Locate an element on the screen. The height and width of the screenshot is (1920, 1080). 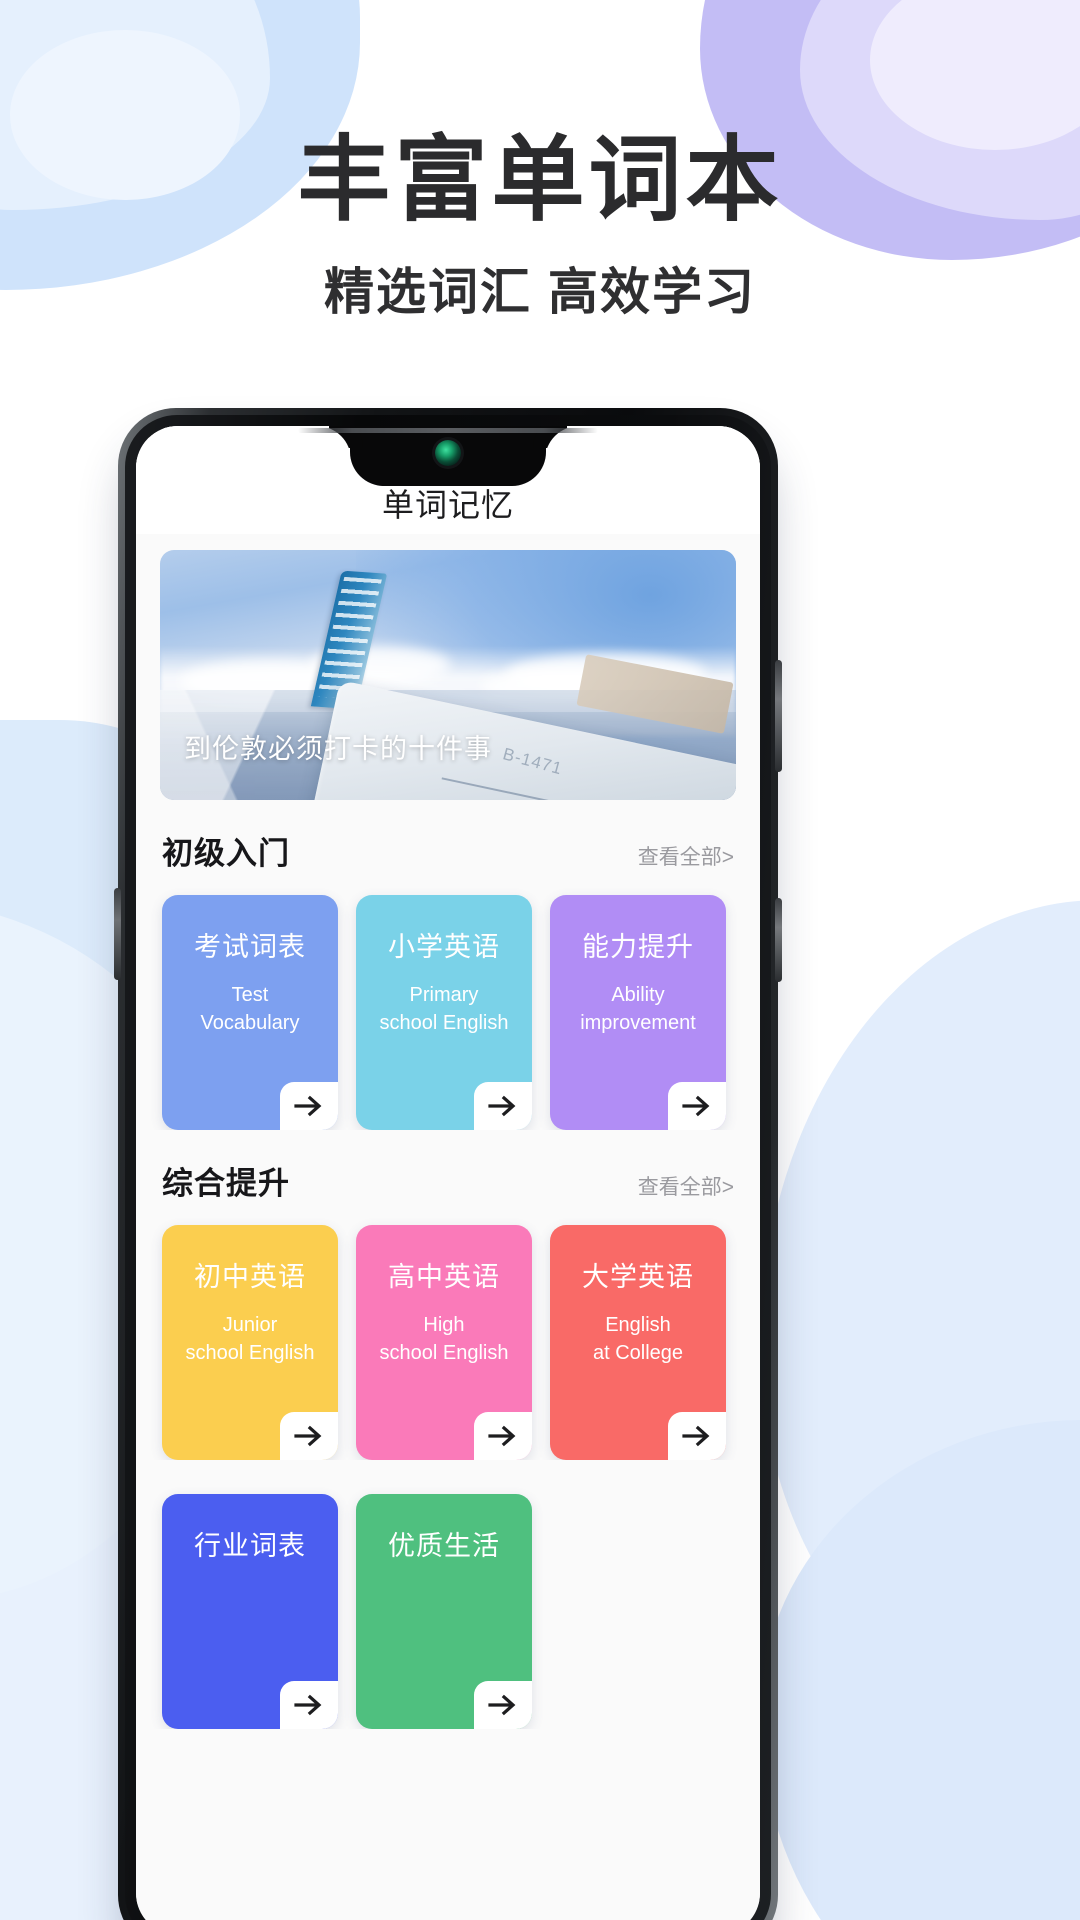
view-all-link-2: 查看全部> is located at coordinates (686, 1186).